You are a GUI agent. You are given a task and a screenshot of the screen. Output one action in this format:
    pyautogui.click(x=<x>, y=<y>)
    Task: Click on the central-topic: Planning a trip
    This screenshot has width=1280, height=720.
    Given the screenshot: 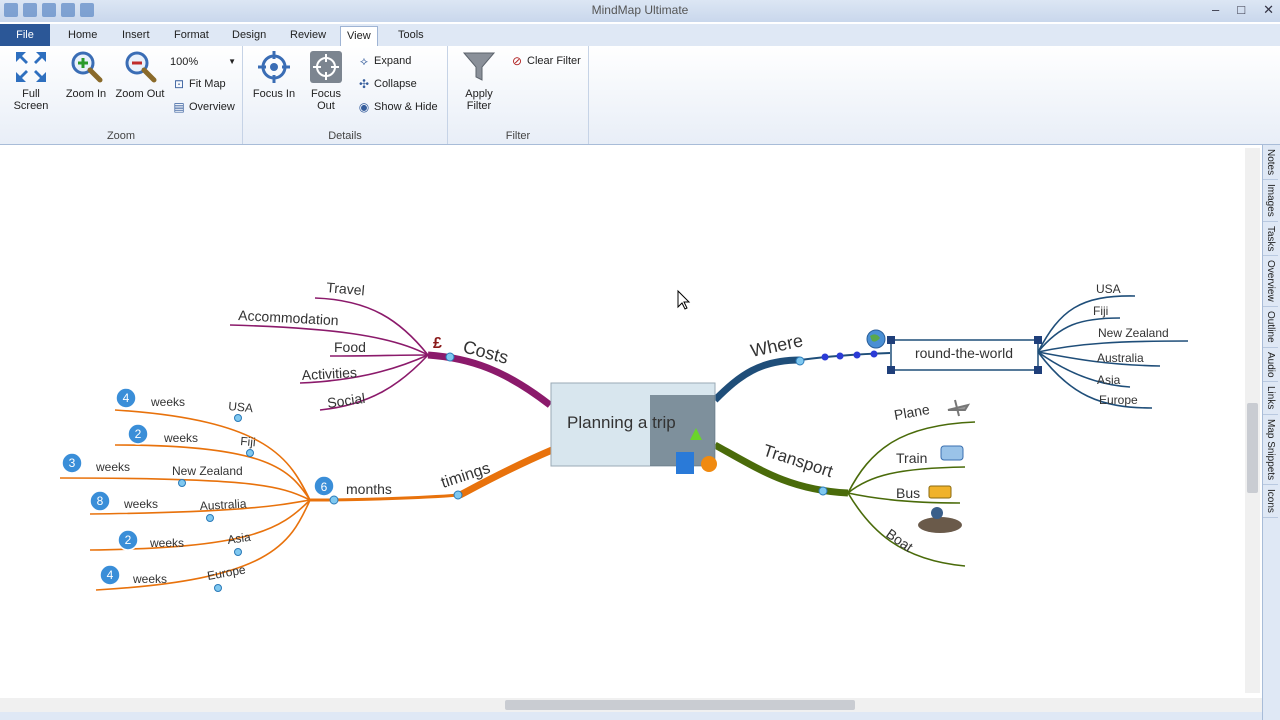 What is the action you would take?
    pyautogui.click(x=633, y=428)
    